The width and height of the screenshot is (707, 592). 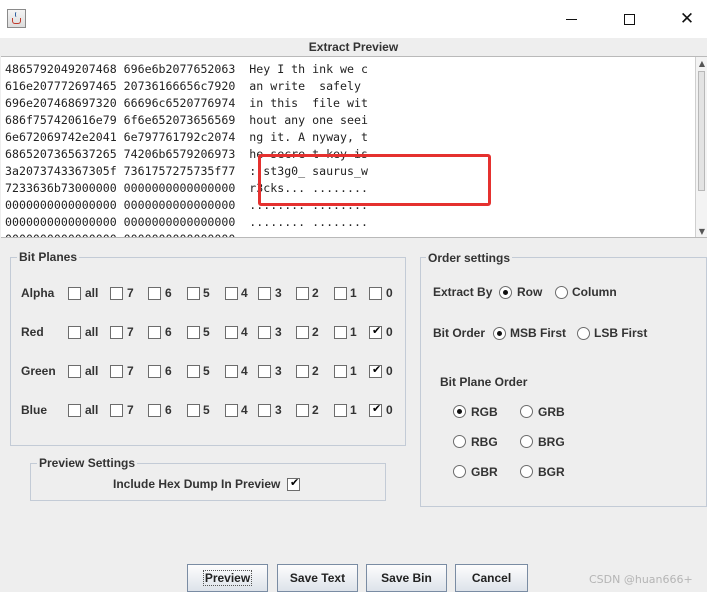 What do you see at coordinates (38, 293) in the screenshot?
I see `bit-plane-row-label-alpha: Alpha` at bounding box center [38, 293].